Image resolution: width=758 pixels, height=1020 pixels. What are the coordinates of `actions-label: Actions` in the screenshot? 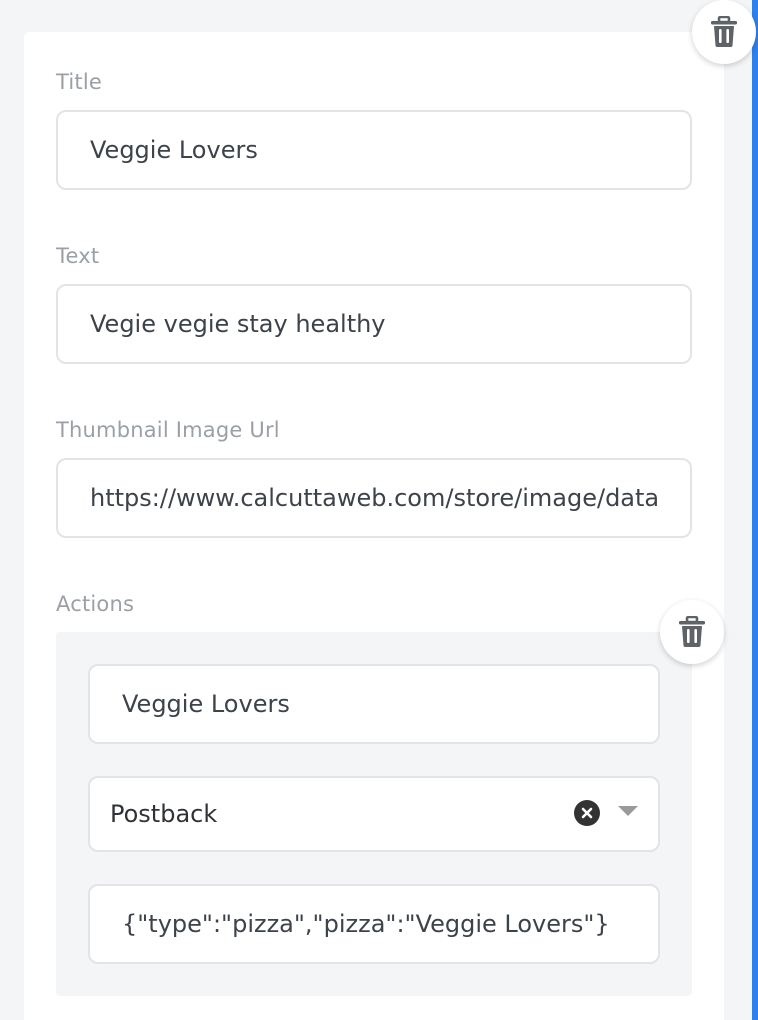 It's located at (95, 604).